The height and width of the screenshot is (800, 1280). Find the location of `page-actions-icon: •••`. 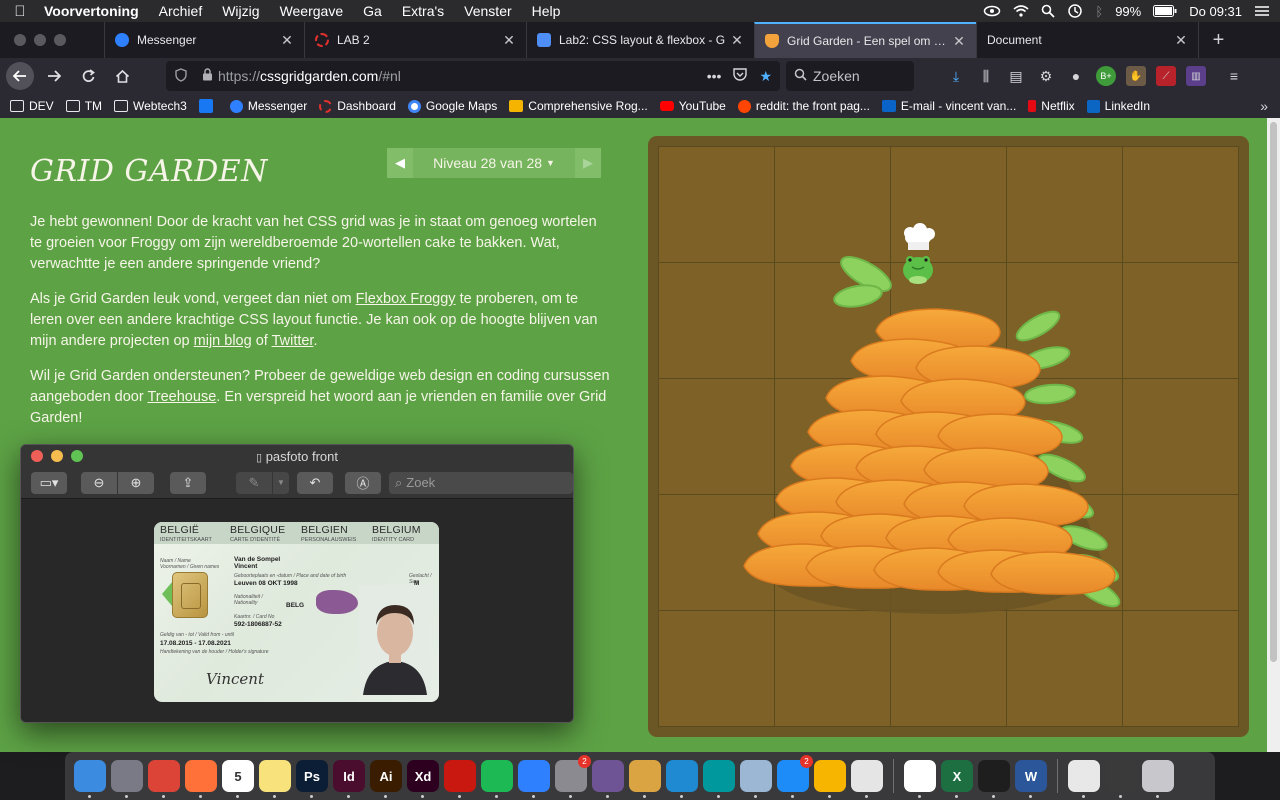

page-actions-icon: ••• is located at coordinates (714, 76).